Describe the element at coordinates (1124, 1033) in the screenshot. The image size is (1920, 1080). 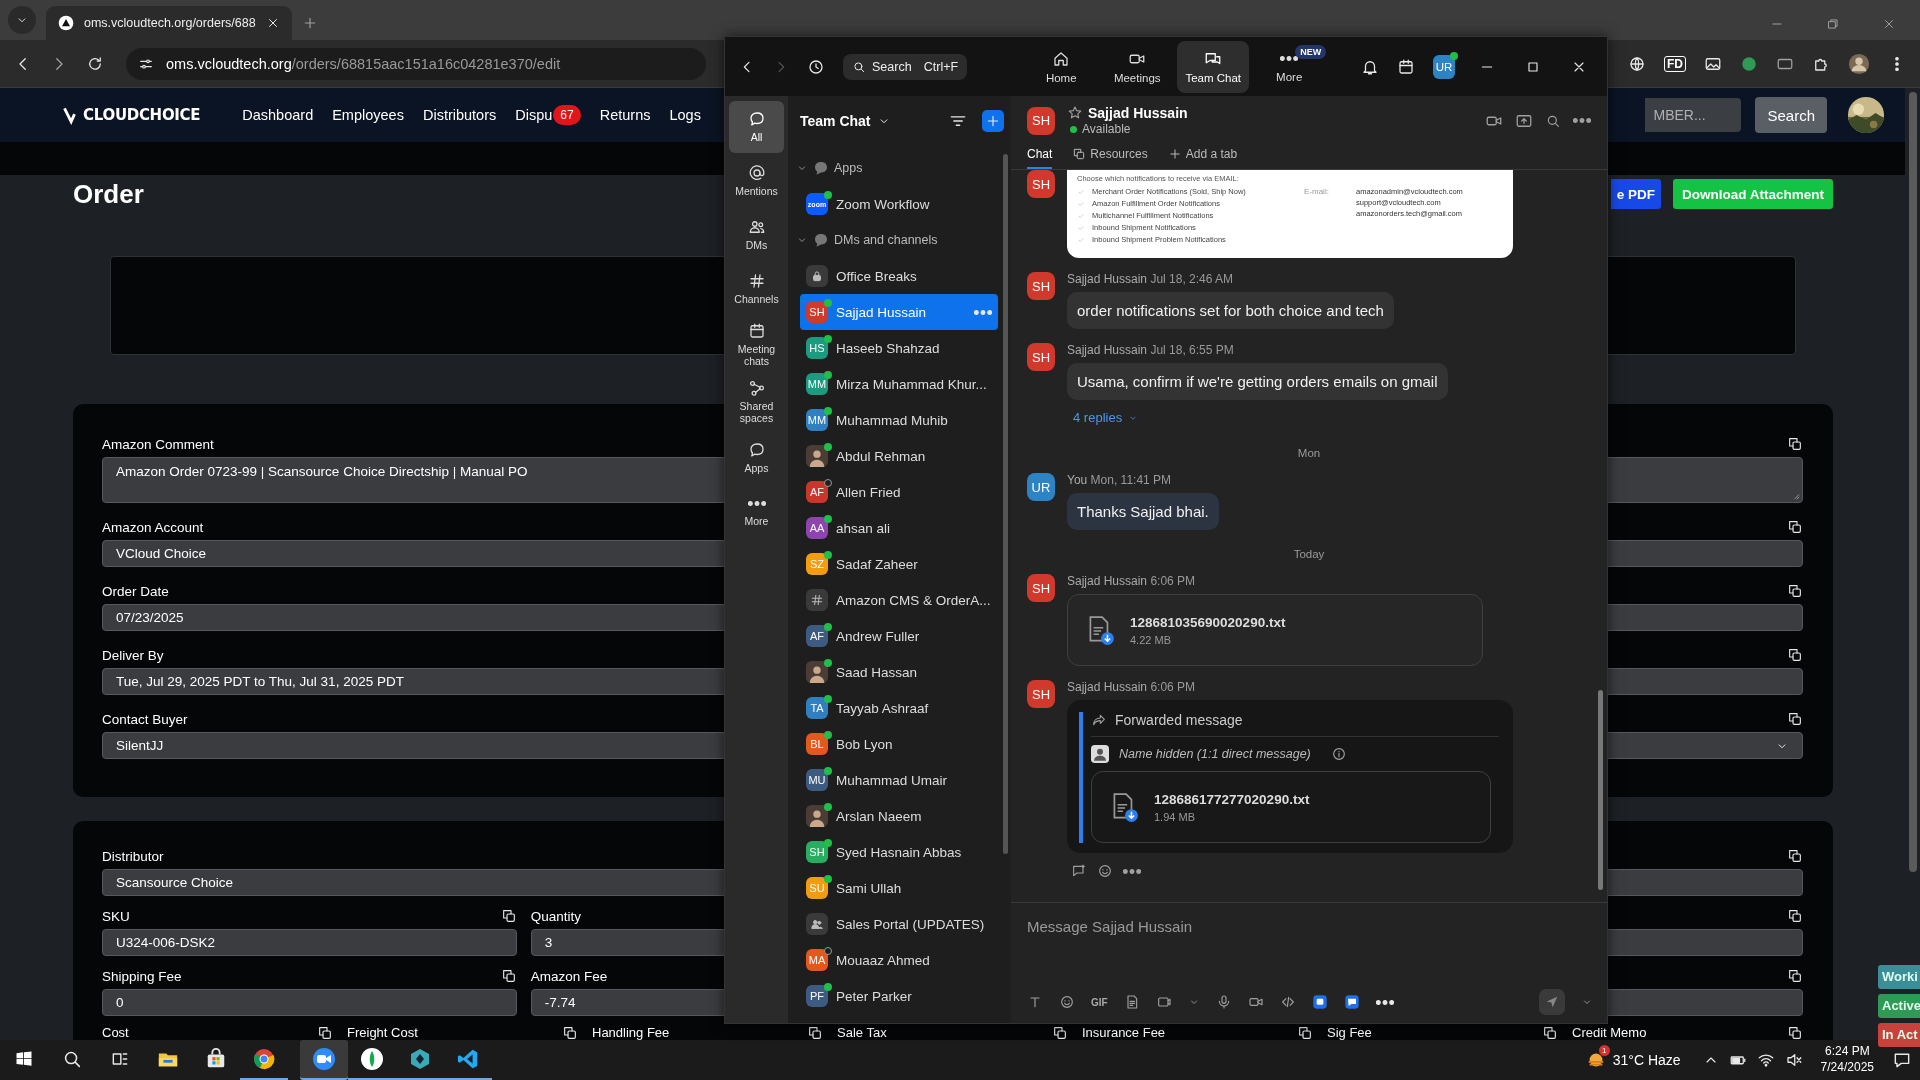
I see `field-label: Insurance Fee` at that location.